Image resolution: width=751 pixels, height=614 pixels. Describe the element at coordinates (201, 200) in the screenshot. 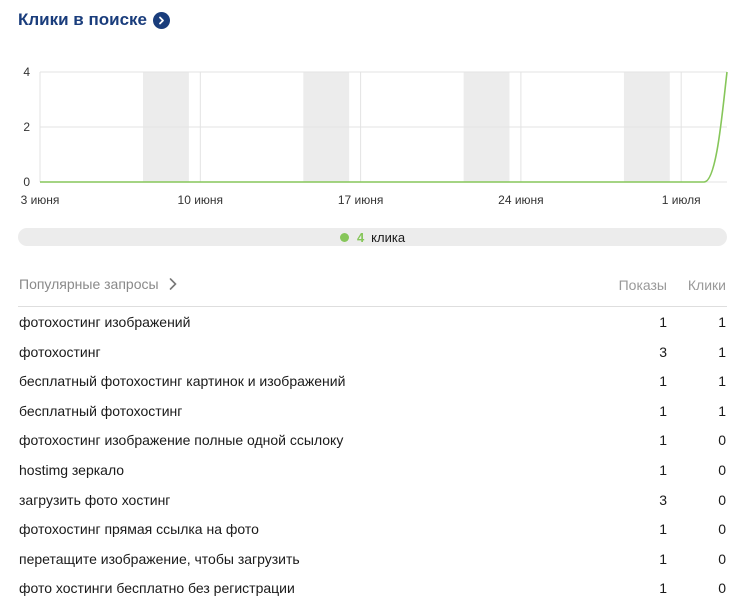

I see `x-tick-label: 10 июня` at that location.